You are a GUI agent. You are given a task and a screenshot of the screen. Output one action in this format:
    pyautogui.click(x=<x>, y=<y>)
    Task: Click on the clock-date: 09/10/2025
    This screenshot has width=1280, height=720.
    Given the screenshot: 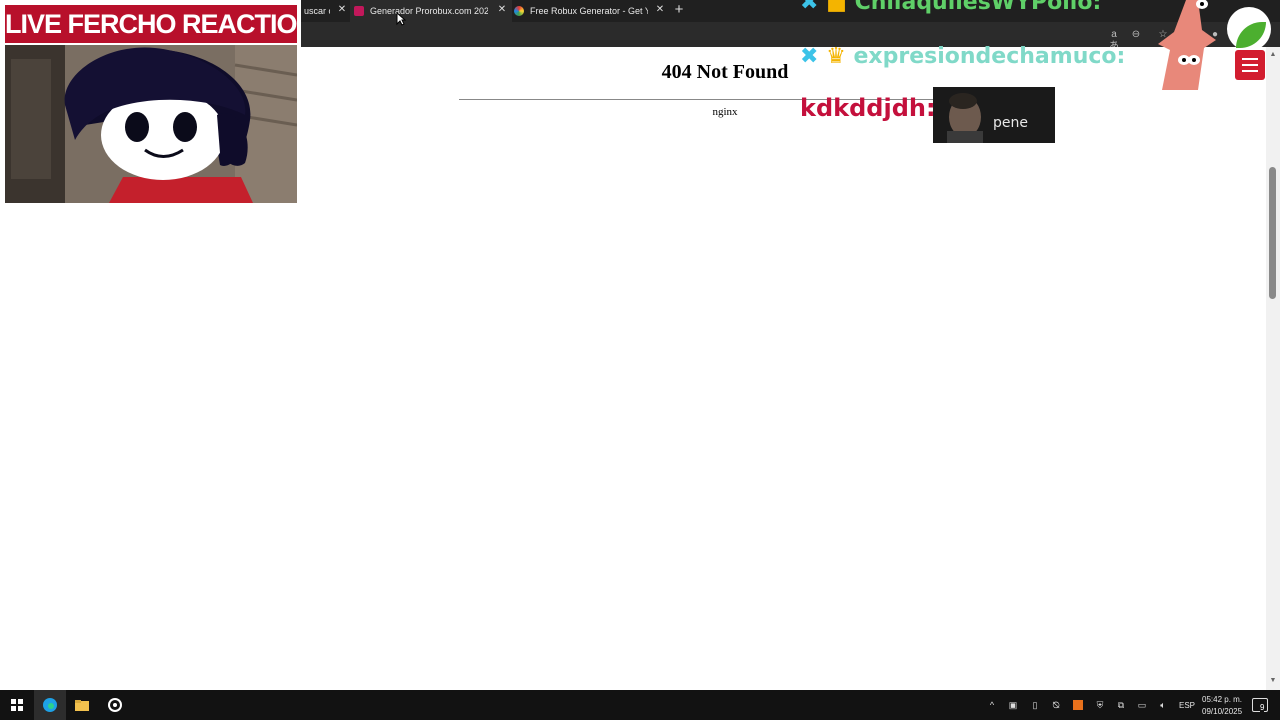 What is the action you would take?
    pyautogui.click(x=1222, y=711)
    